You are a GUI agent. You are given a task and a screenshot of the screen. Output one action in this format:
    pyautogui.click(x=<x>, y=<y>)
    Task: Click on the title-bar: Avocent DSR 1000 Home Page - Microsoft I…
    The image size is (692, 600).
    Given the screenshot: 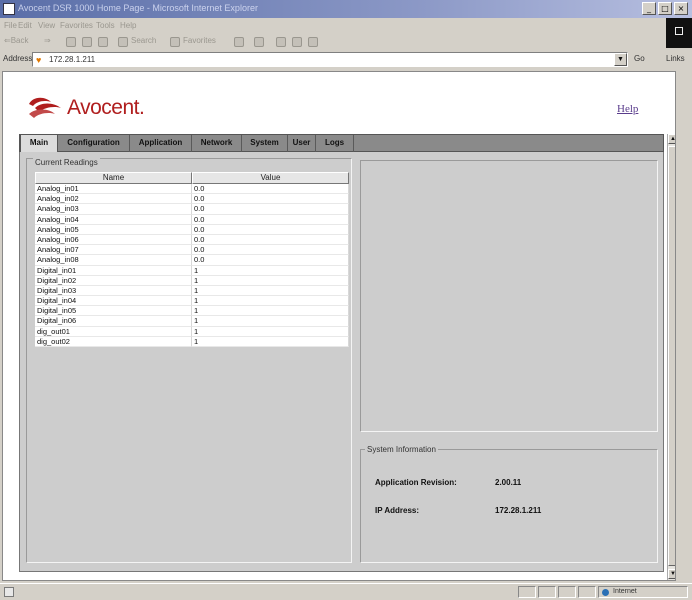 What is the action you would take?
    pyautogui.click(x=346, y=9)
    